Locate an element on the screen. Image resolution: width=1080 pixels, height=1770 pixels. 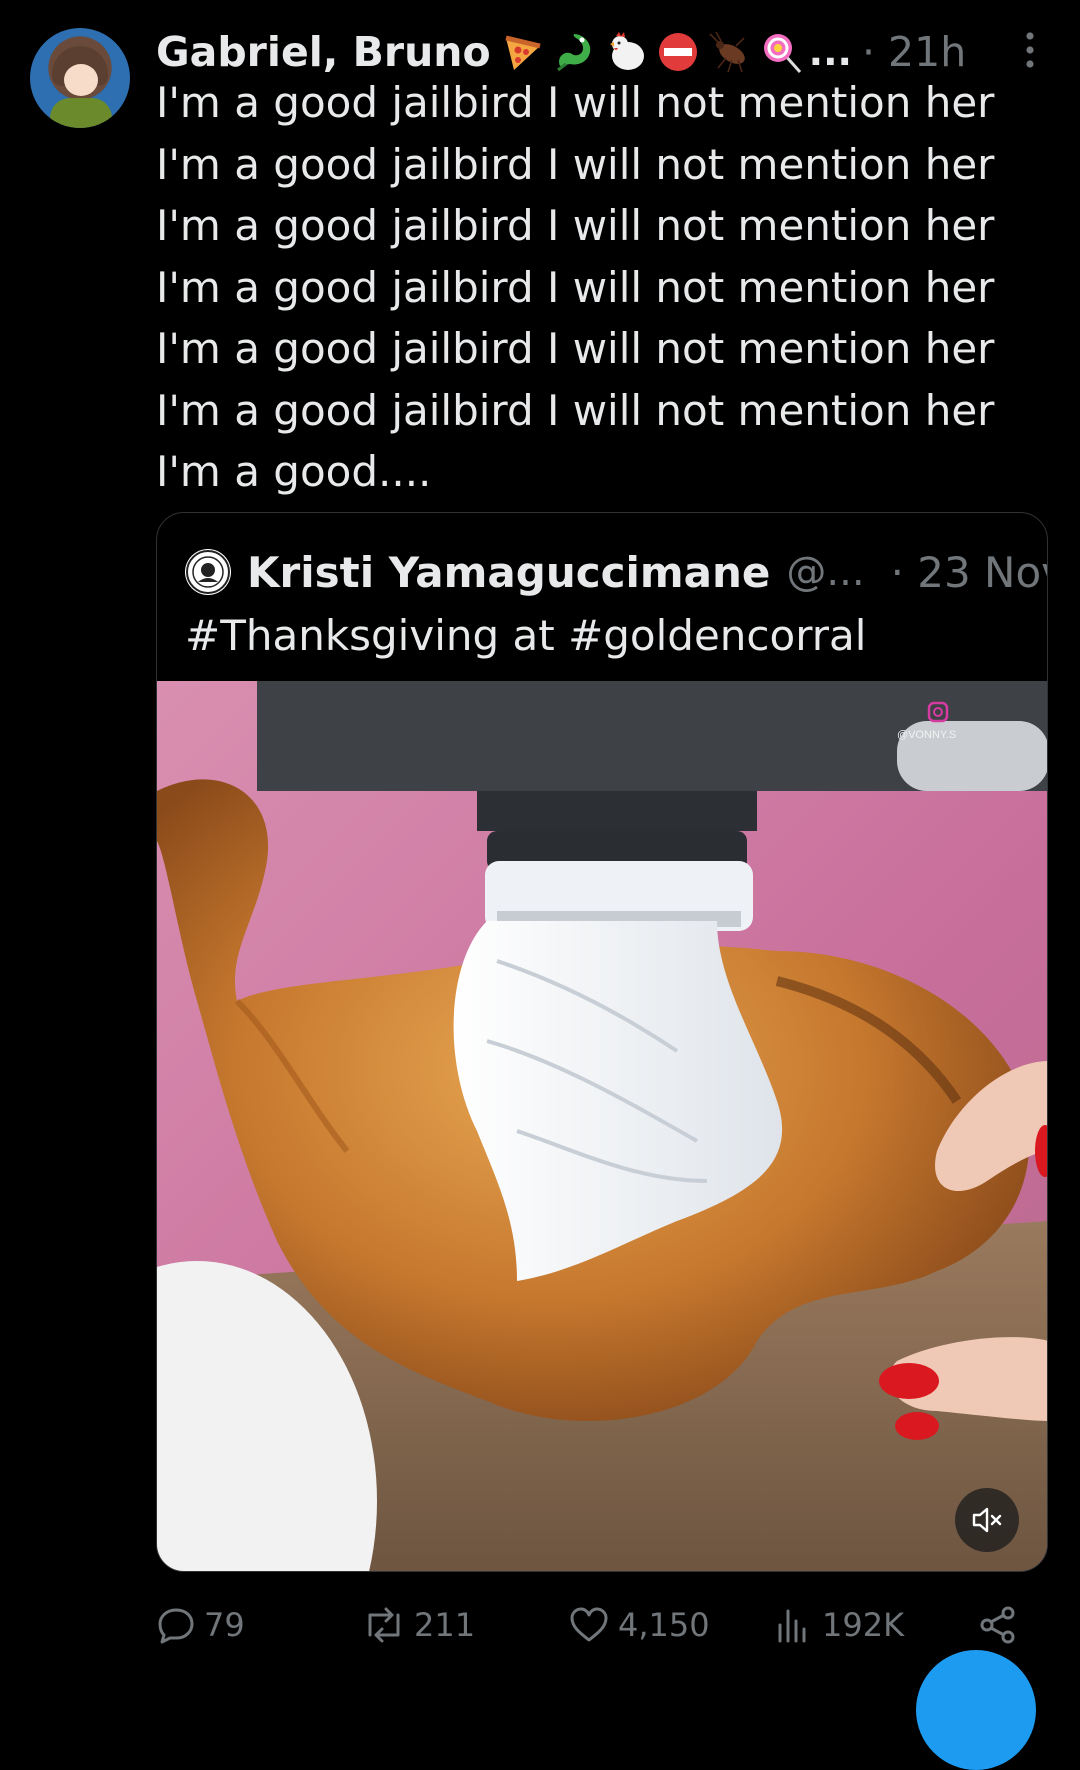
author-avatar is located at coordinates (80, 78).